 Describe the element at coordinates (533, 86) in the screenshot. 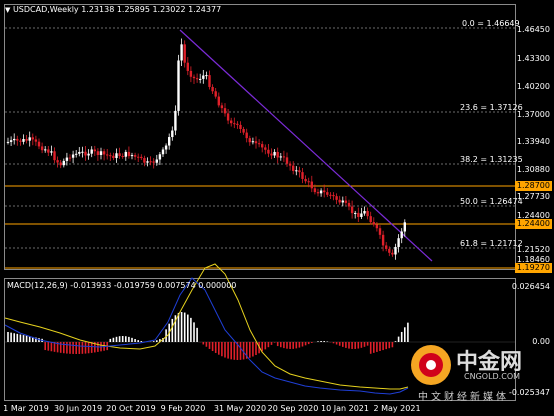

I see `price-label: 1.40200` at that location.